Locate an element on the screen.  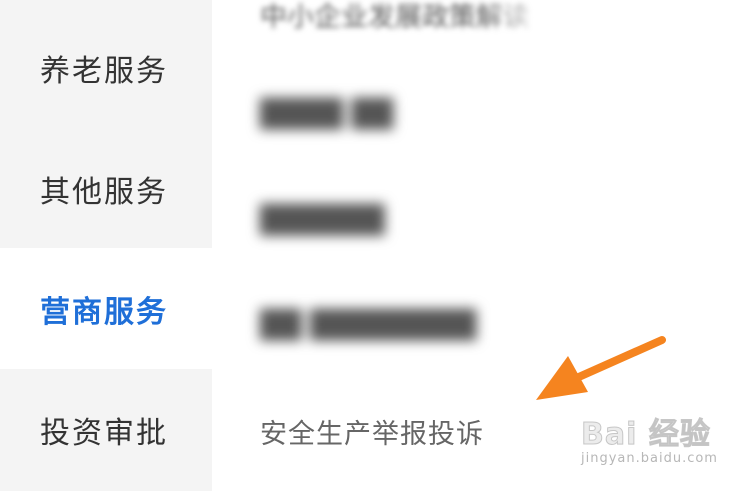
list-item-label: ████ ██ is located at coordinates (327, 114).